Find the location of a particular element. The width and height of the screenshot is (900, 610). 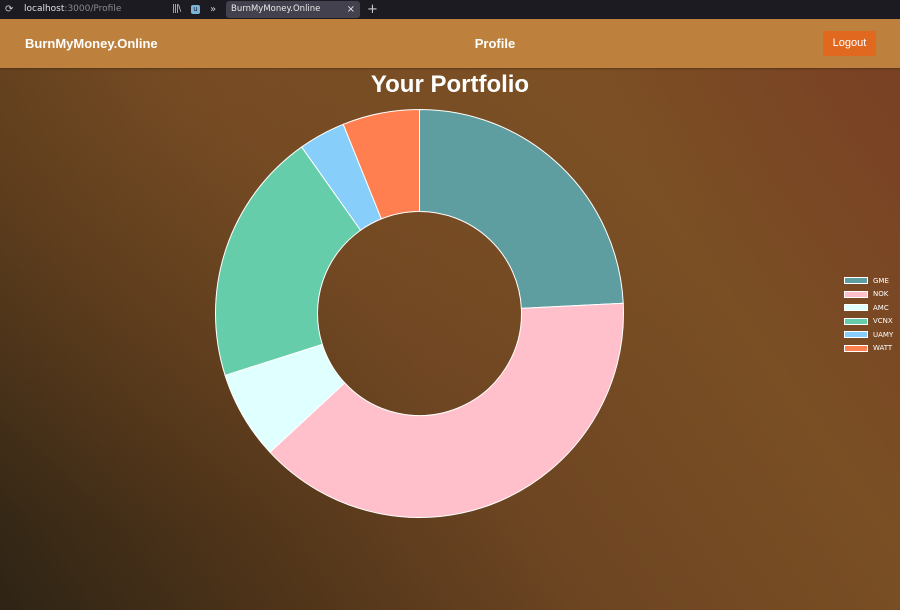

url-host: localhost is located at coordinates (44, 9).